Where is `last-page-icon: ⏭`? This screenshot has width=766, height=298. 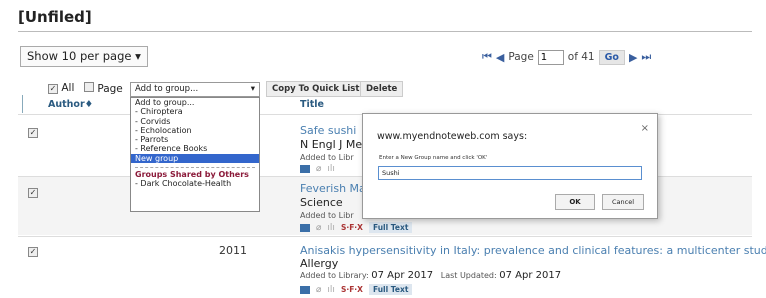
last-page-icon: ⏭ is located at coordinates (646, 57).